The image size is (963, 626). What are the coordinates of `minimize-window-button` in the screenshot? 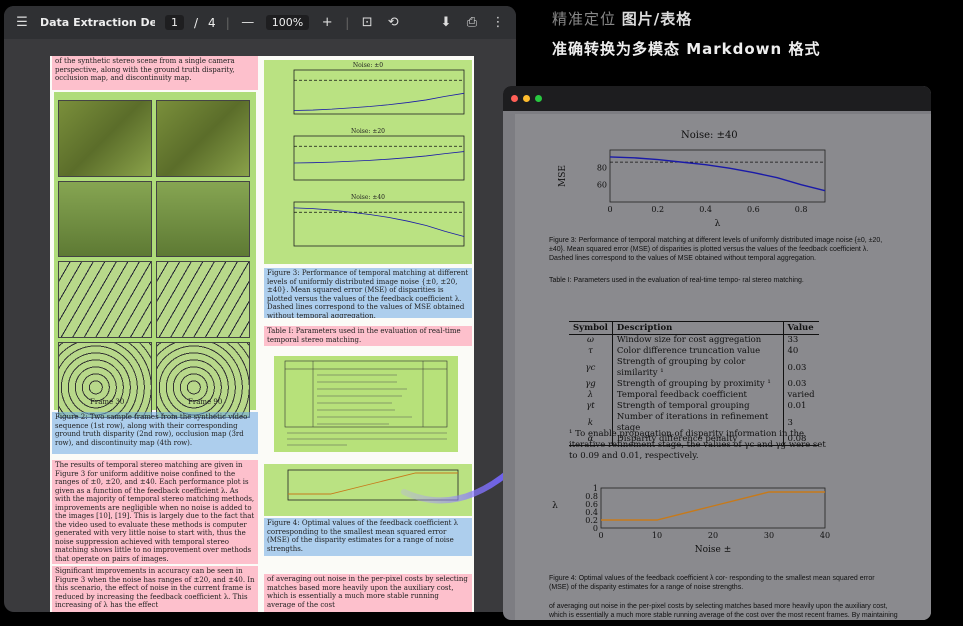 It's located at (526, 98).